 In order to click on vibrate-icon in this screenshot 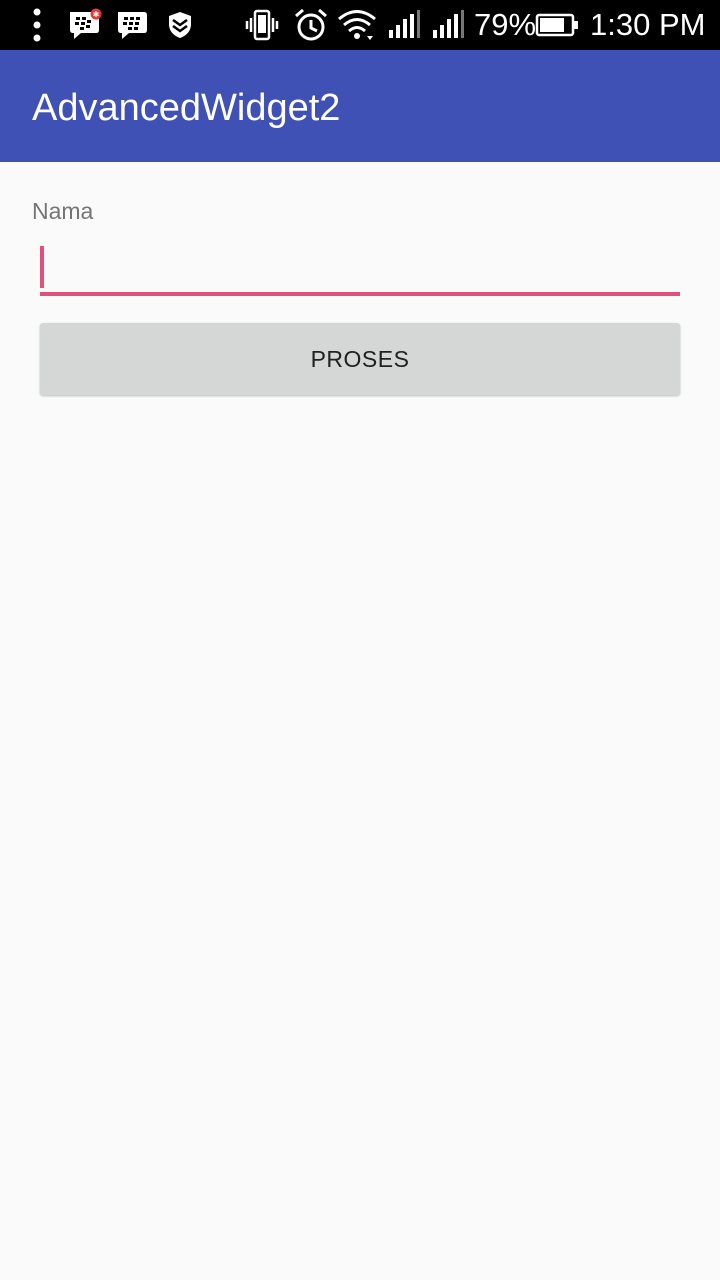, I will do `click(262, 25)`.